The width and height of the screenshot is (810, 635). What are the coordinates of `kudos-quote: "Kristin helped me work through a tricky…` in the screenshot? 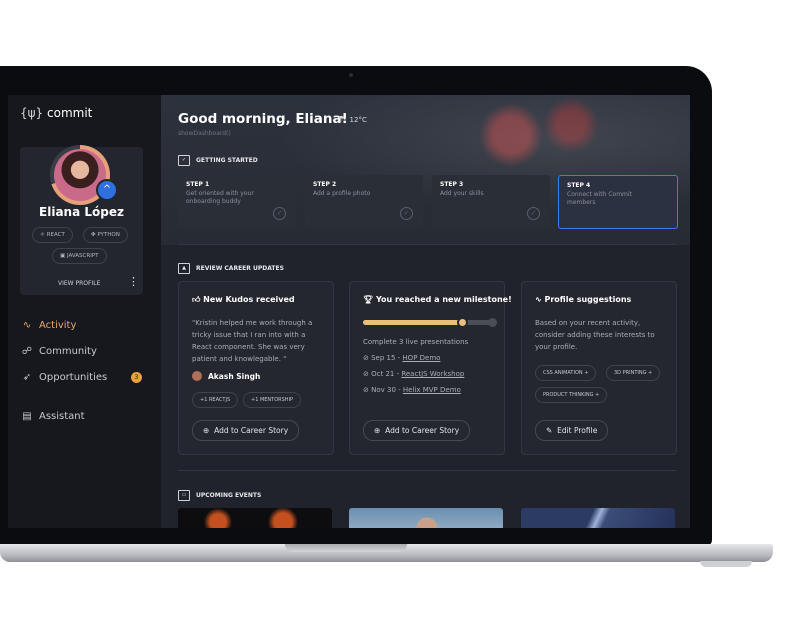 It's located at (252, 341).